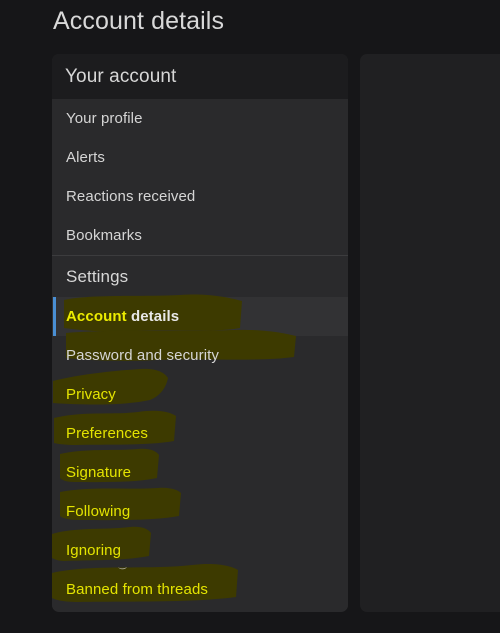  What do you see at coordinates (200, 315) in the screenshot?
I see `sidebar-item-account-details: Account details` at bounding box center [200, 315].